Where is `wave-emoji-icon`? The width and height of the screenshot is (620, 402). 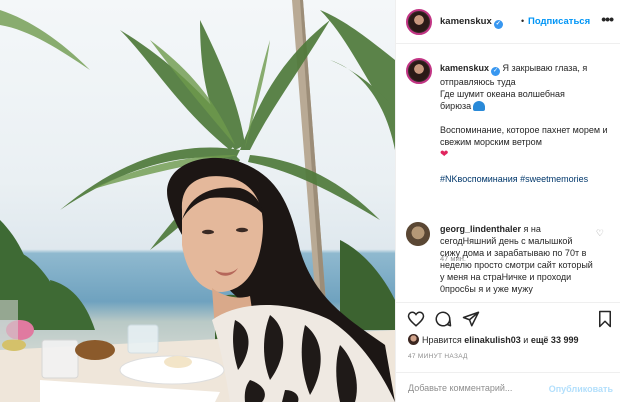
wave-emoji-icon is located at coordinates (479, 106).